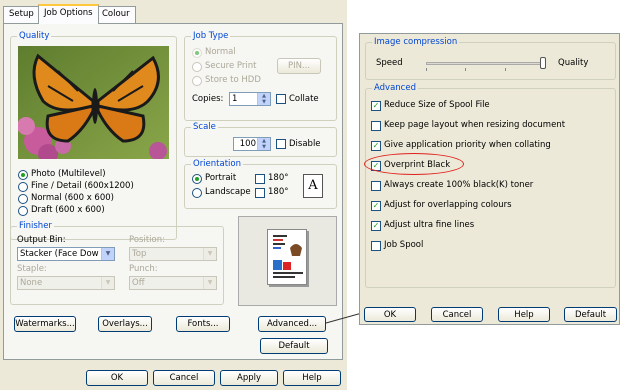 The width and height of the screenshot is (620, 390). I want to click on reduce-spool-label: Reduce Size of Spool File, so click(437, 105).